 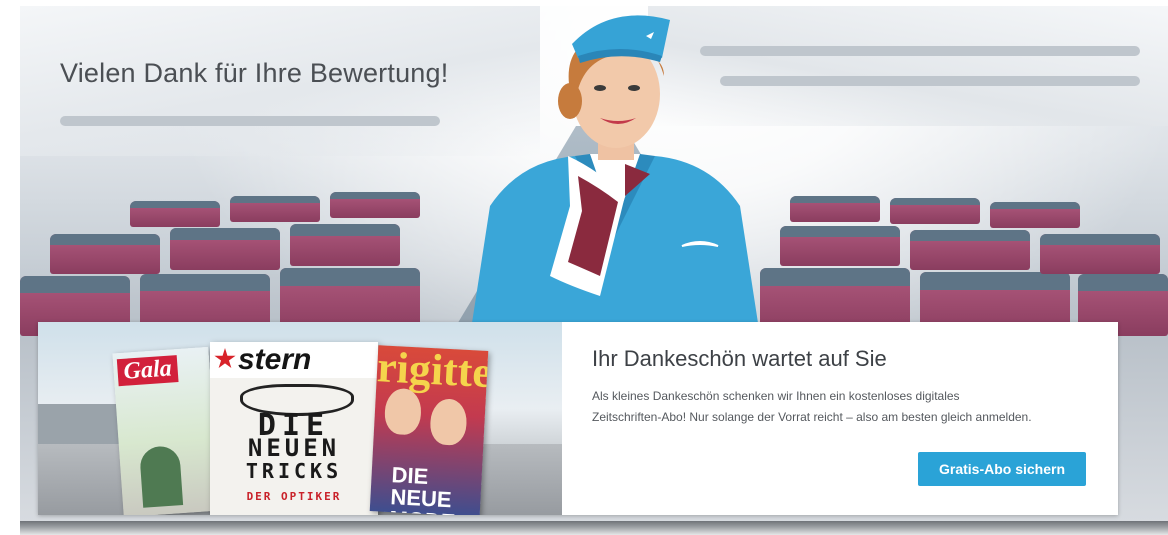 I want to click on stern-cover-headline: DIE NEUEN TRICKS DER OPTIKER, so click(x=294, y=456).